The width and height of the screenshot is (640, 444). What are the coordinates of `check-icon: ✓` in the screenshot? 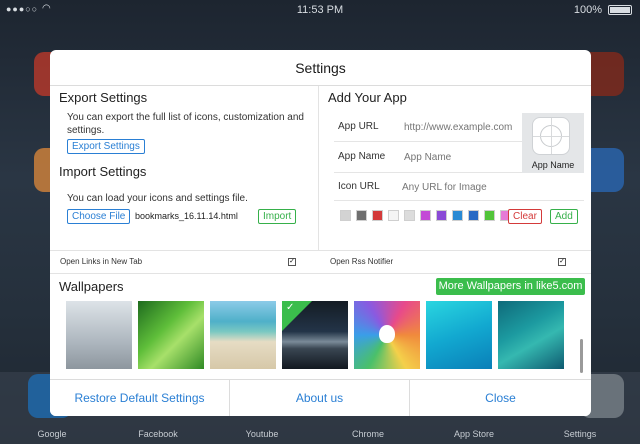 It's located at (290, 307).